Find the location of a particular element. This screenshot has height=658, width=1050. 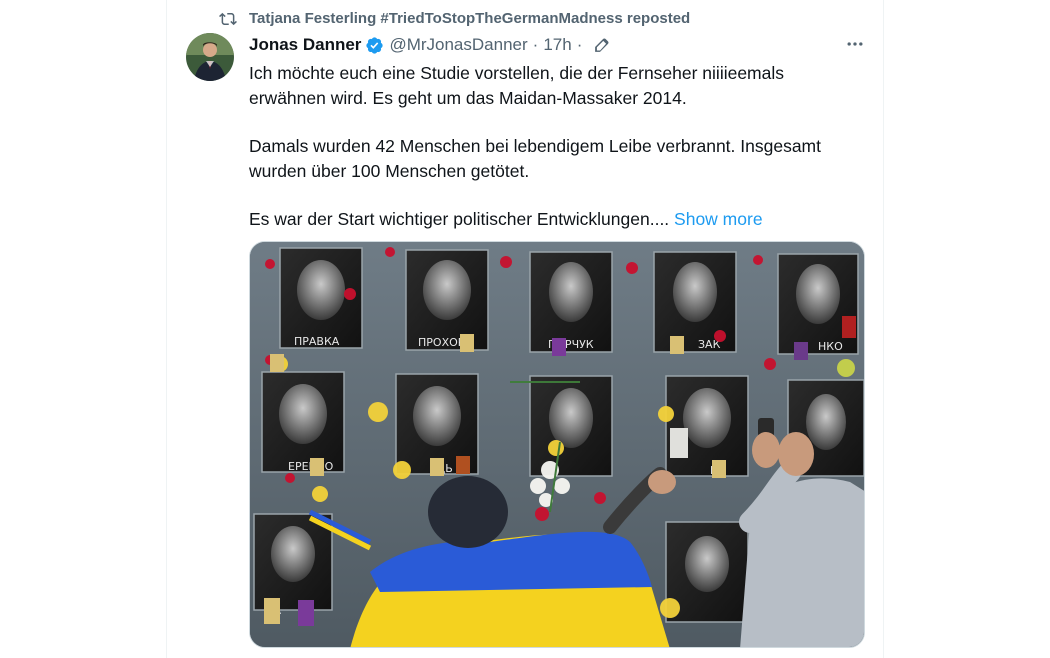

avatar is located at coordinates (210, 57).